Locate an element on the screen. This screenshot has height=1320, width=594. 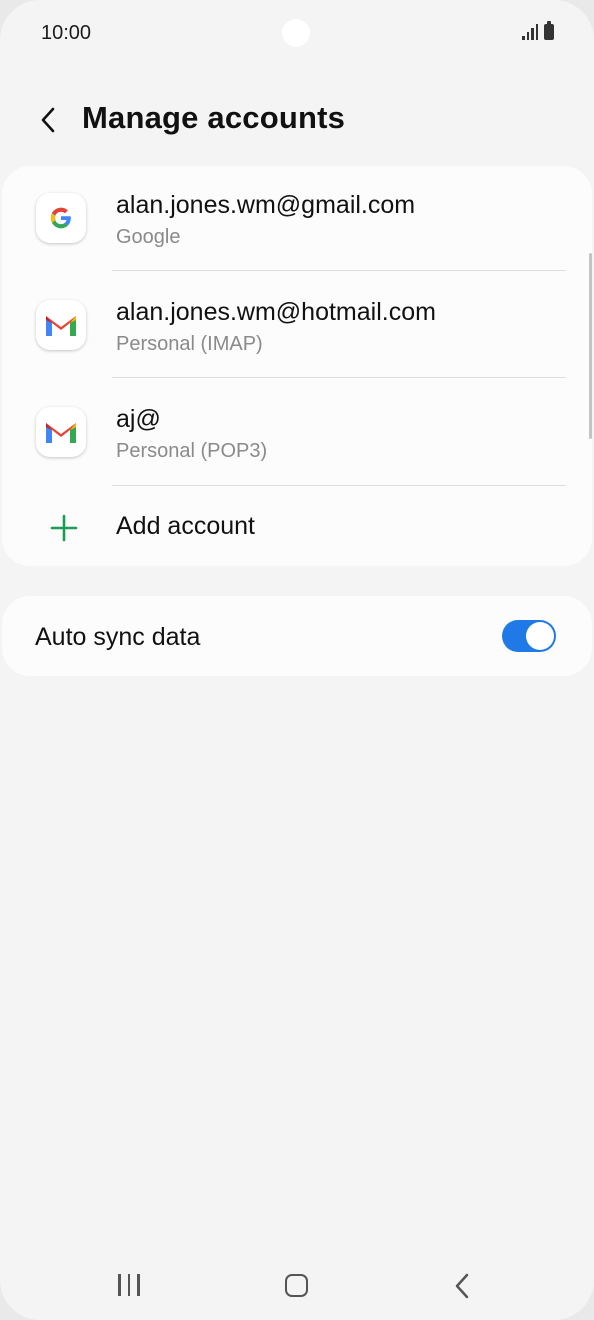
scrollbar is located at coordinates (590, 346).